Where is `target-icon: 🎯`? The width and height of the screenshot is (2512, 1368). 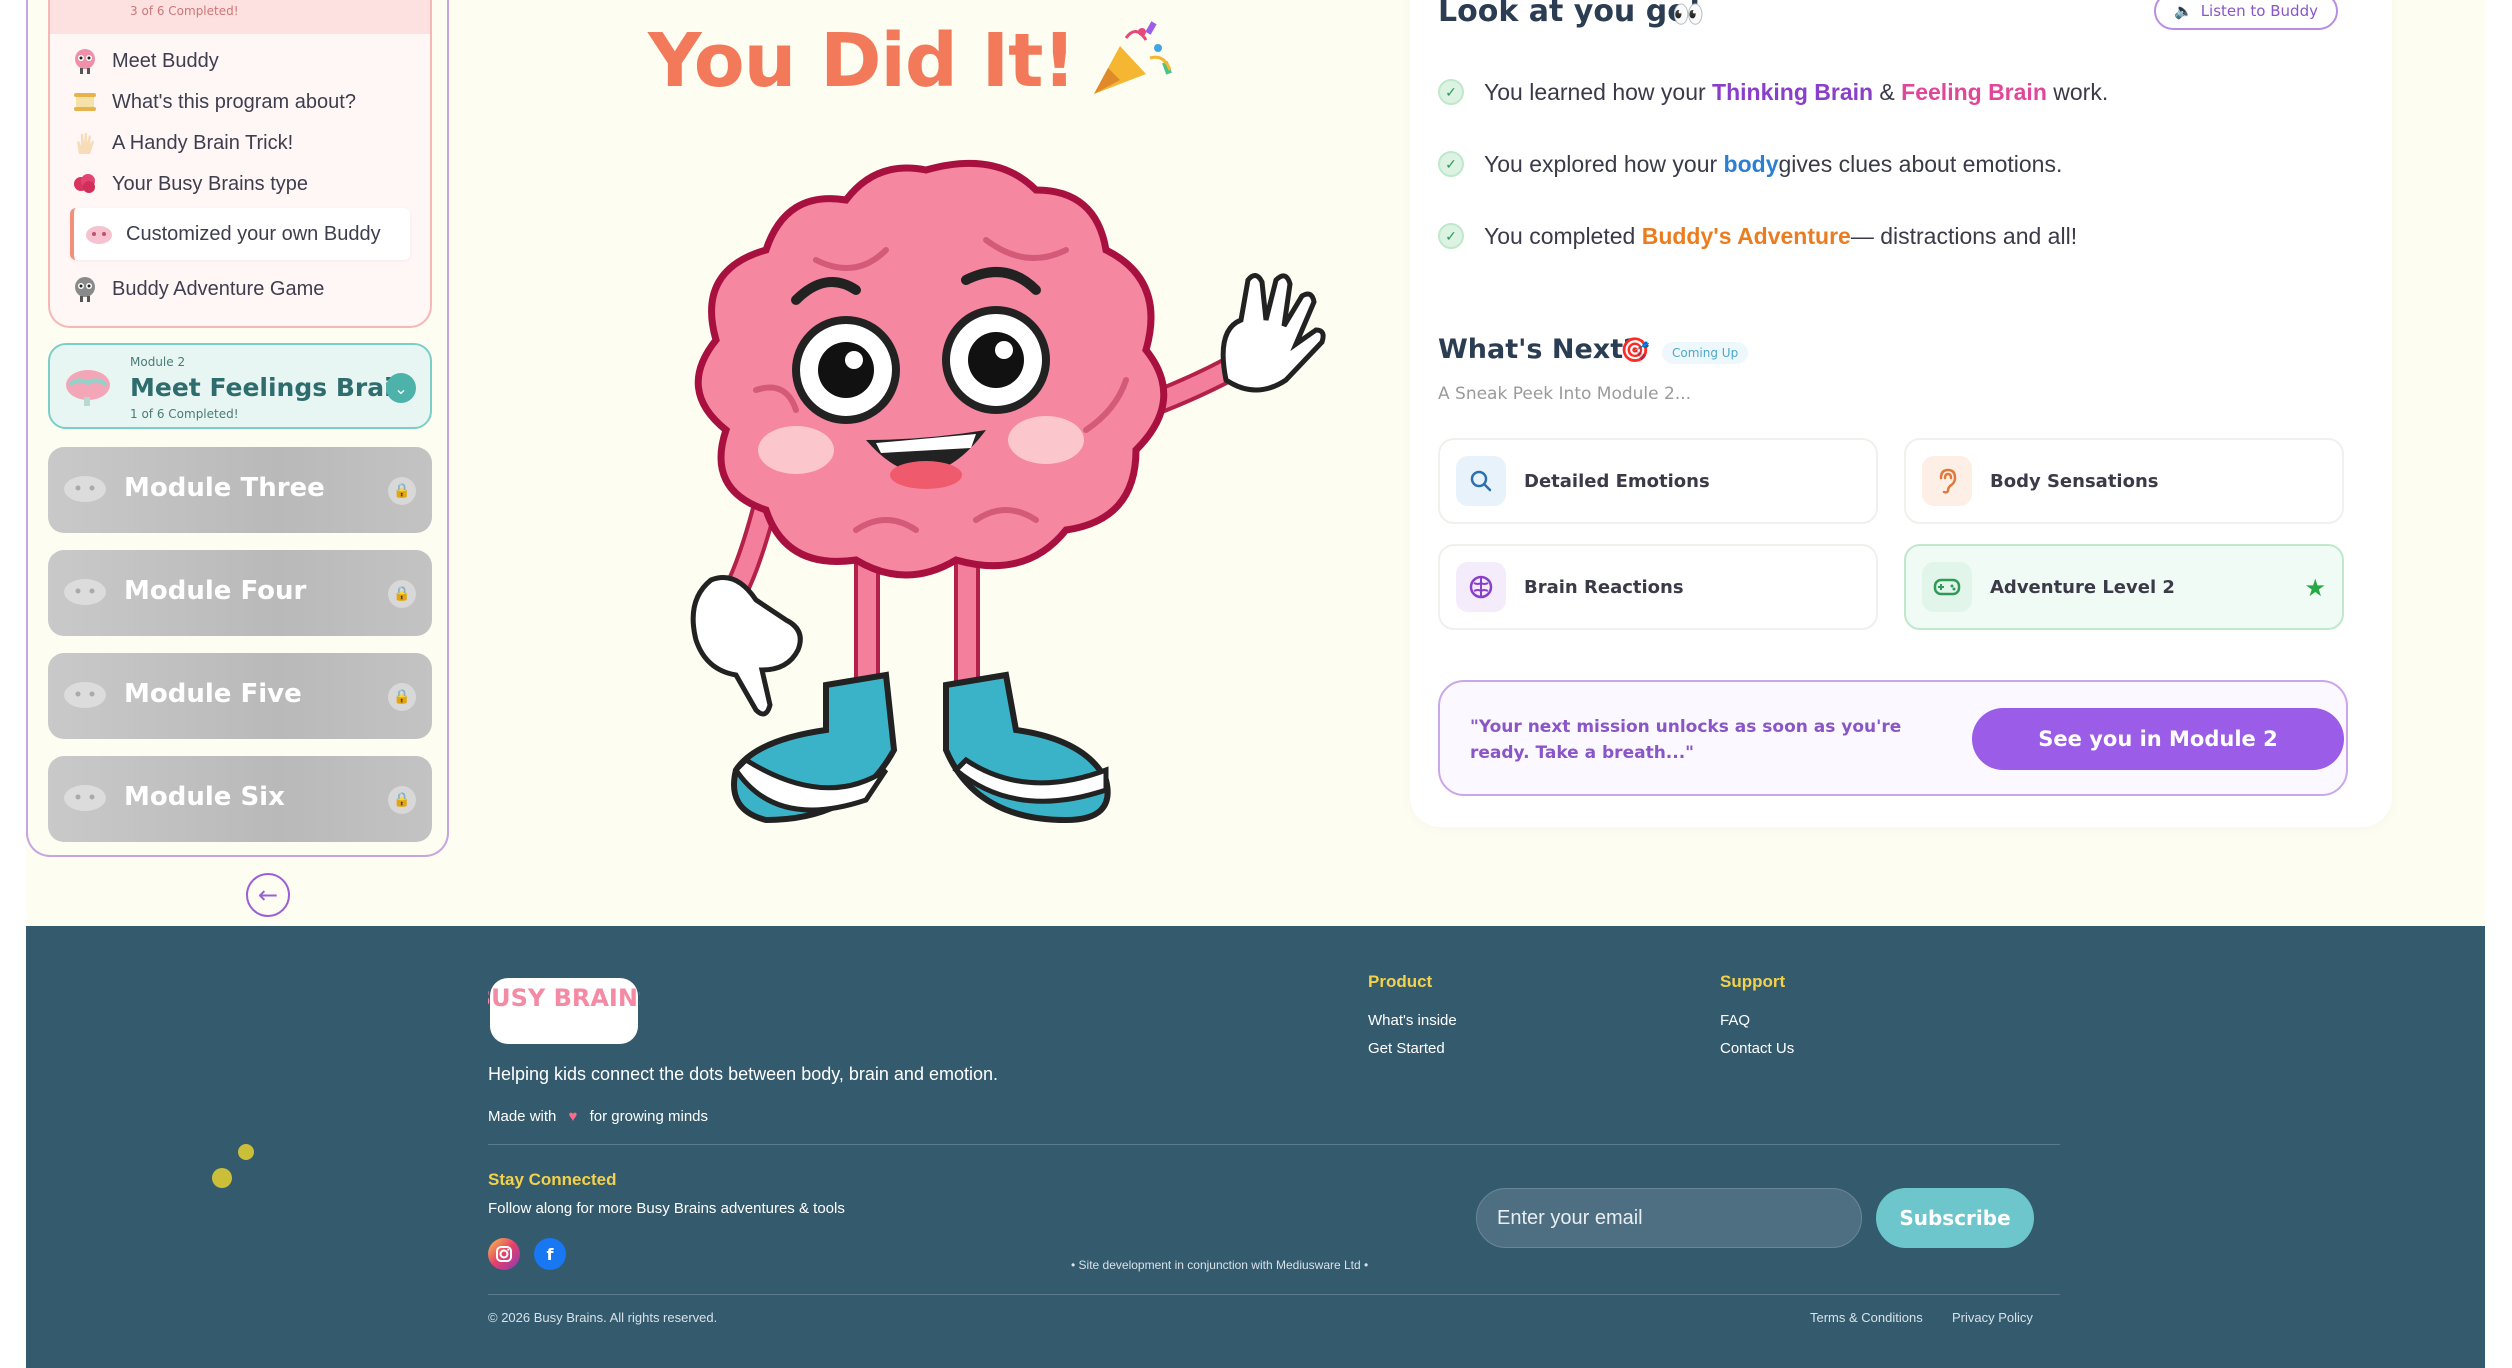
target-icon: 🎯 is located at coordinates (1635, 350).